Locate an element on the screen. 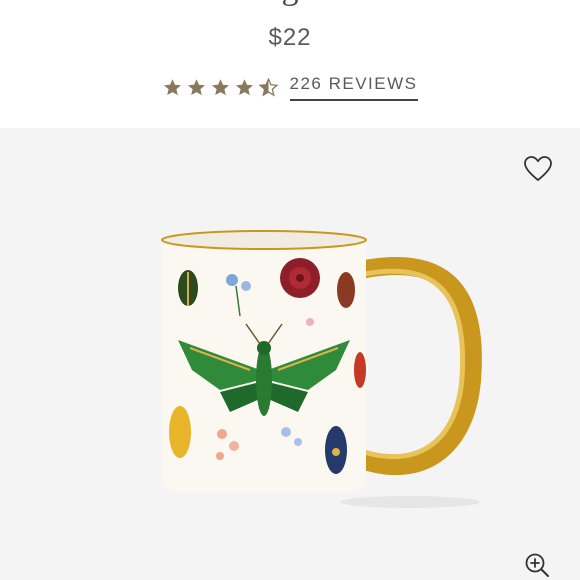 Image resolution: width=580 pixels, height=580 pixels. rating-row: 226 REVIEWS is located at coordinates (290, 87).